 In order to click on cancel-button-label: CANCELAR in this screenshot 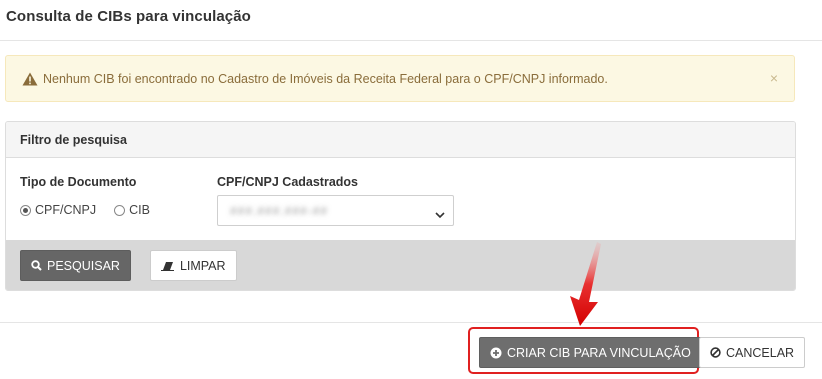, I will do `click(760, 352)`.